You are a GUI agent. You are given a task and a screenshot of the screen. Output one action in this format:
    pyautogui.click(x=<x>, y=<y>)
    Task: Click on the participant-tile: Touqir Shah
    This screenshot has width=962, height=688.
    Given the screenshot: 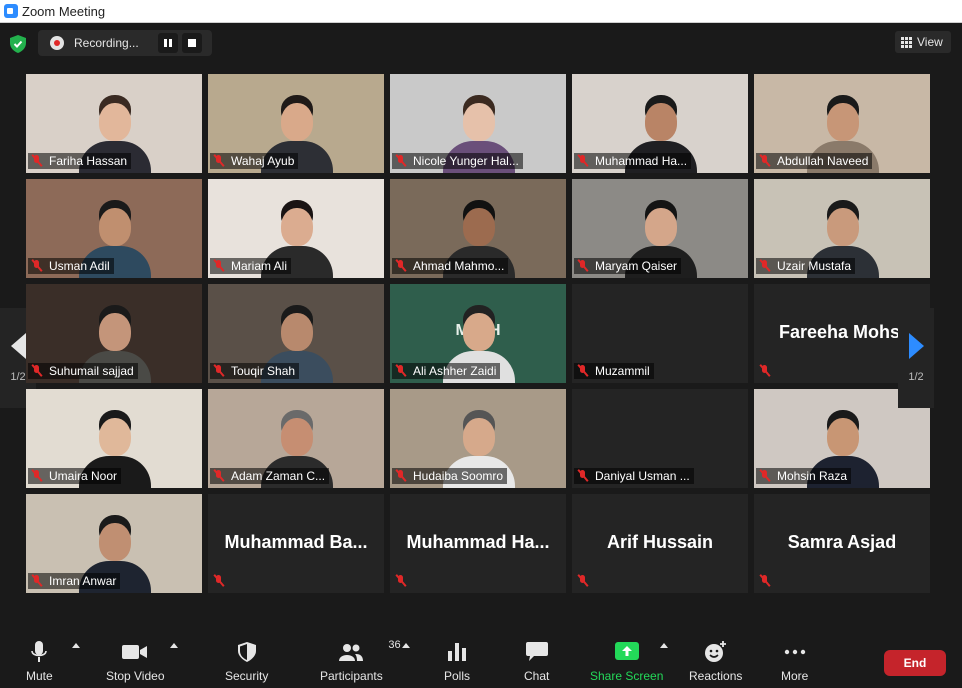 What is the action you would take?
    pyautogui.click(x=296, y=333)
    